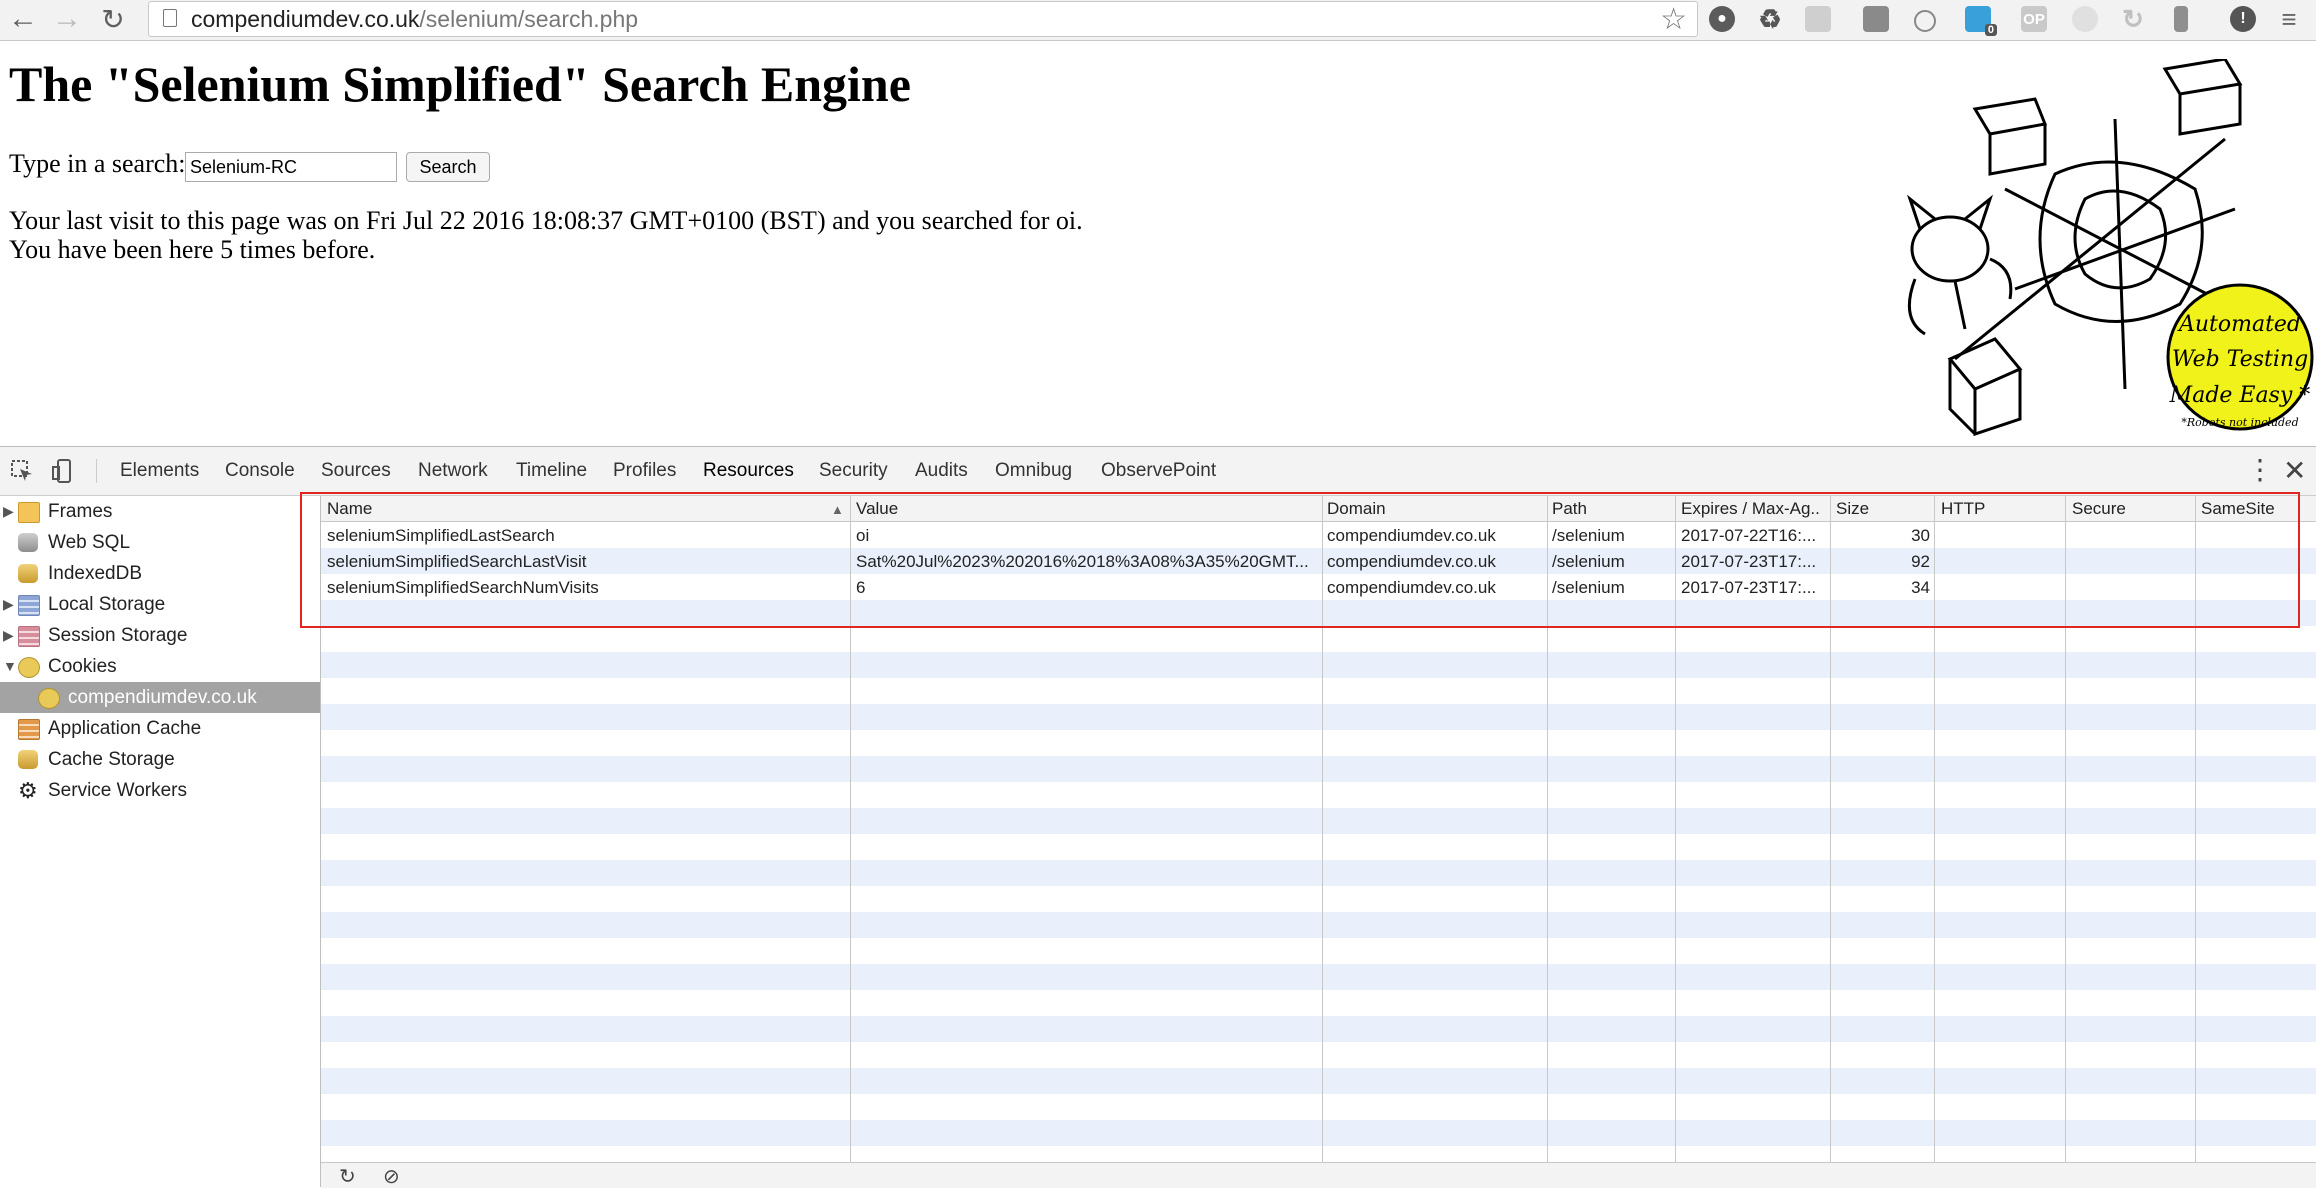 Image resolution: width=2316 pixels, height=1189 pixels. What do you see at coordinates (1588, 561) in the screenshot?
I see `cookie-path: /selenium` at bounding box center [1588, 561].